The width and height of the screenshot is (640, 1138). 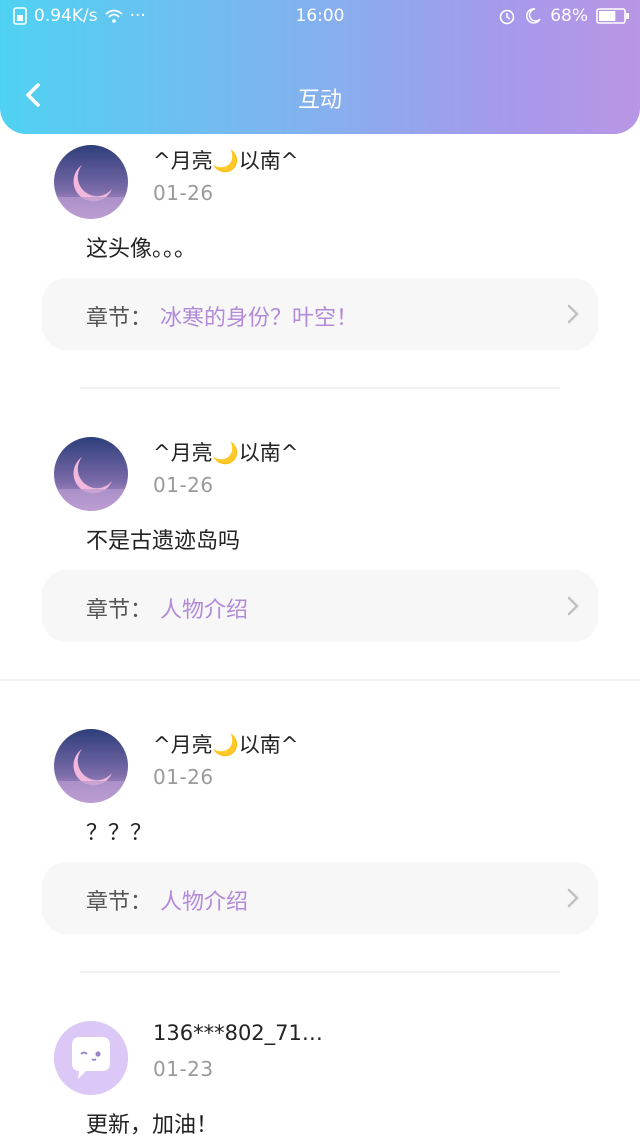 I want to click on battery-icon, so click(x=612, y=16).